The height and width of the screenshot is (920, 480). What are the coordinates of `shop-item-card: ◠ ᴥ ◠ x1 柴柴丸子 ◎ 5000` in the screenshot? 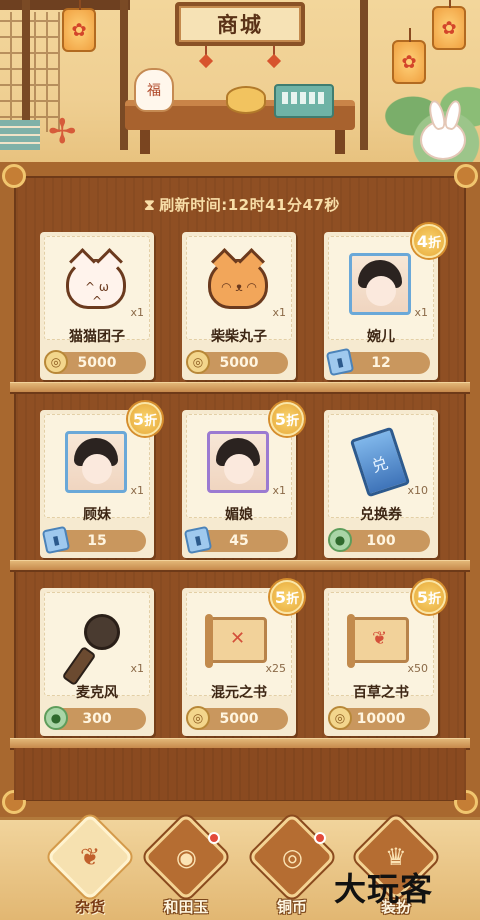 It's located at (239, 306).